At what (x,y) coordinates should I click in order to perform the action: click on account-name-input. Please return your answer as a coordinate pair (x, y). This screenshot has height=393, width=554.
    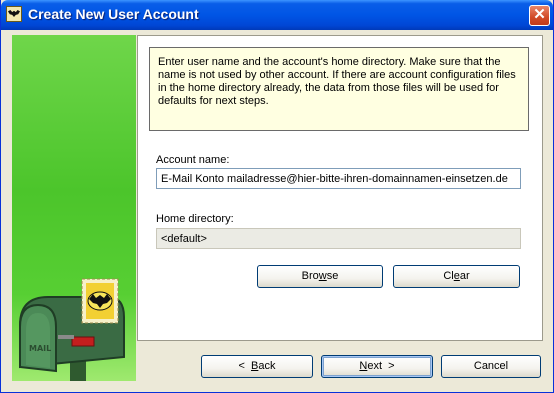
    Looking at the image, I should click on (338, 178).